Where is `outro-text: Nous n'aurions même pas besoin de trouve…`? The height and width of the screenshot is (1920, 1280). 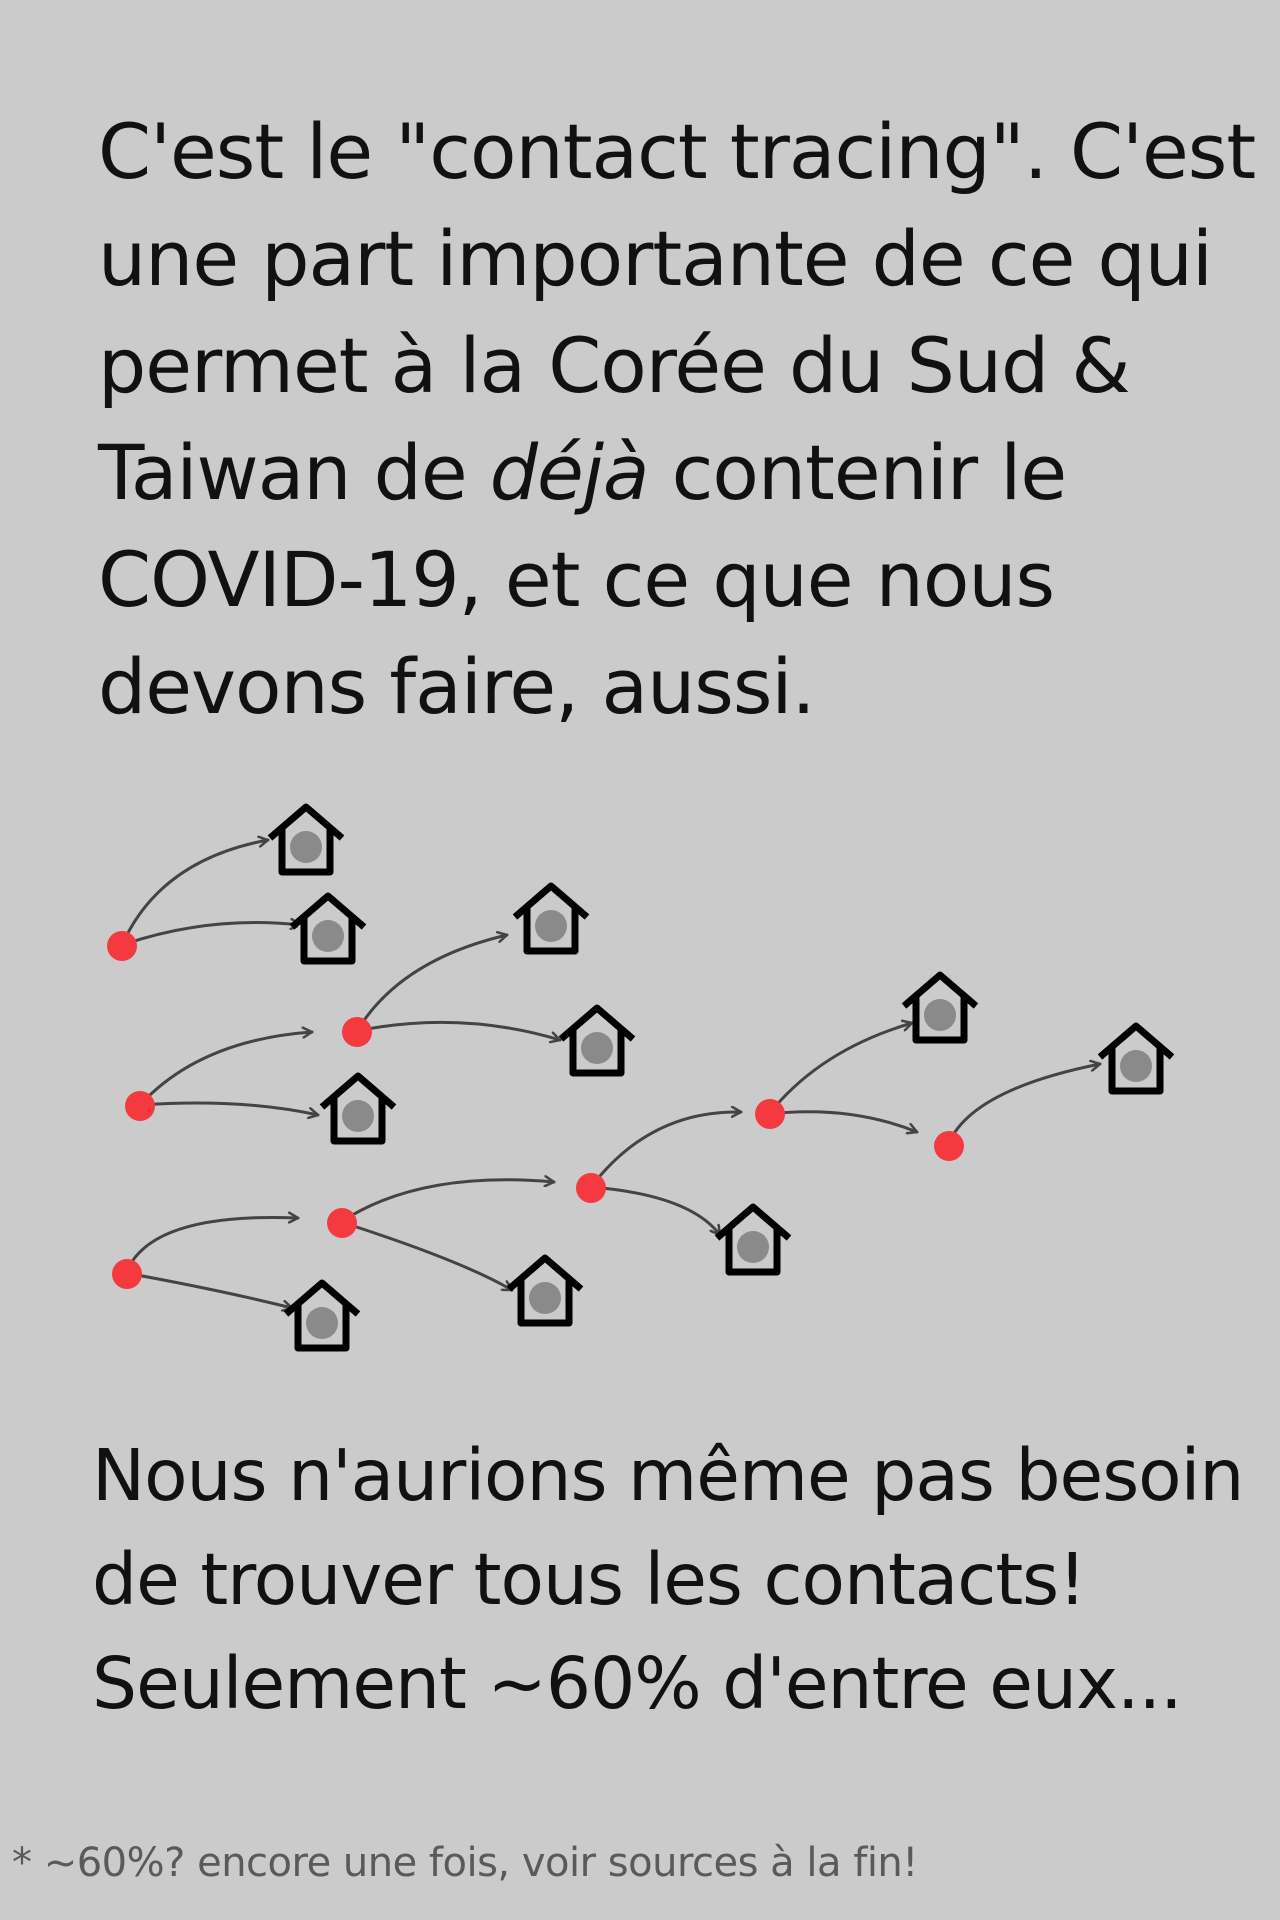
outro-text: Nous n'aurions même pas besoin de trouve… is located at coordinates (668, 1579).